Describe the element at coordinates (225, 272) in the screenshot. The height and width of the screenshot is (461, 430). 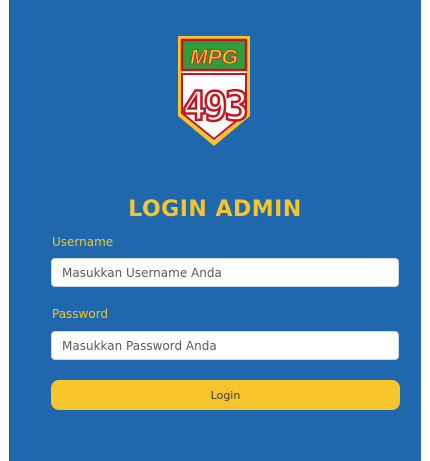
I see `username-input` at that location.